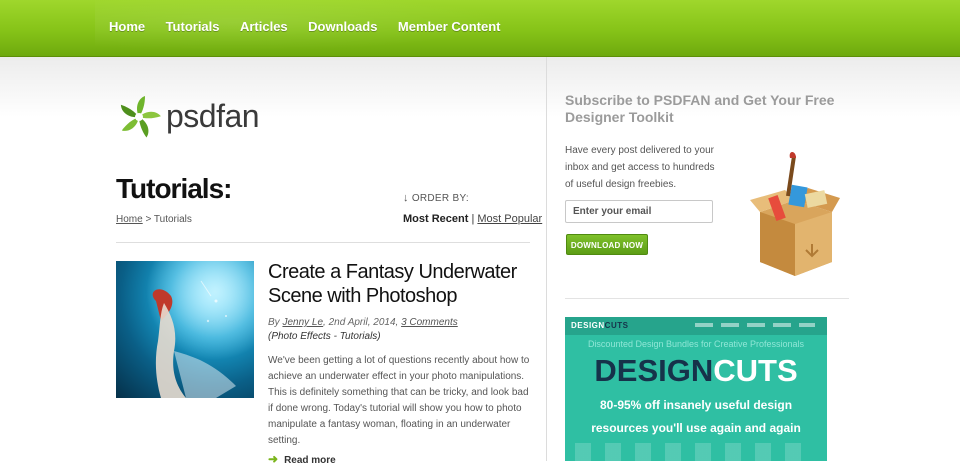 This screenshot has width=960, height=466. I want to click on sidebar-divider, so click(707, 298).